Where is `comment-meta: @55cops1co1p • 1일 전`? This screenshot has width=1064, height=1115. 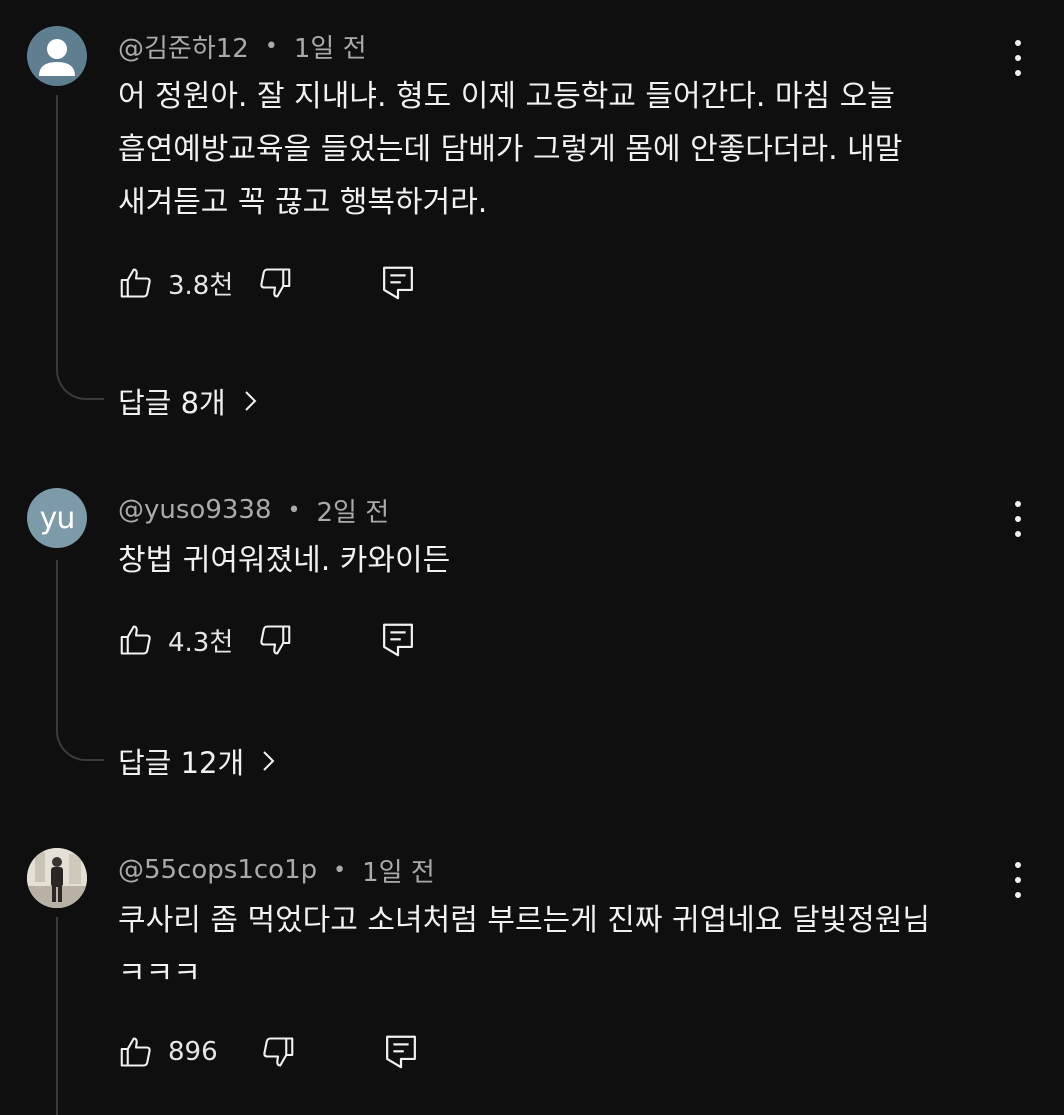
comment-meta: @55cops1co1p • 1일 전 is located at coordinates (276, 870).